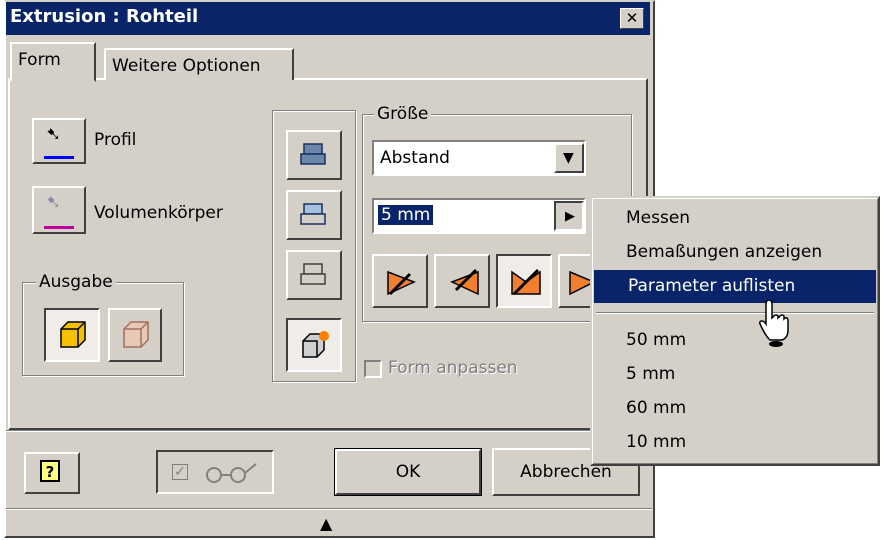  What do you see at coordinates (735, 313) in the screenshot?
I see `menu-separator` at bounding box center [735, 313].